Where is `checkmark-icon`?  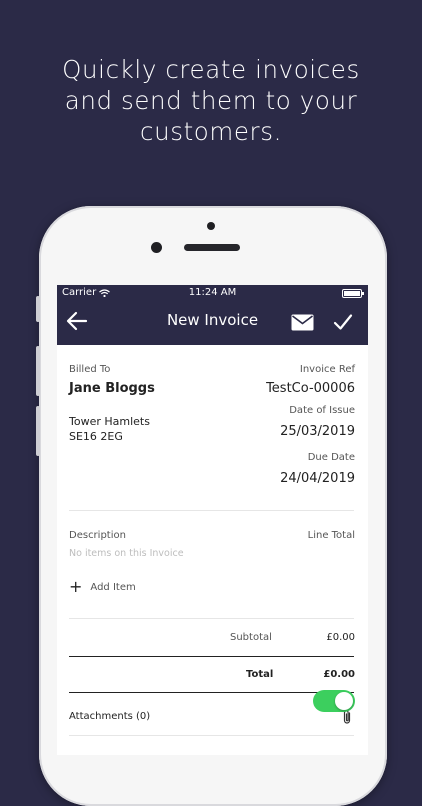 checkmark-icon is located at coordinates (343, 322).